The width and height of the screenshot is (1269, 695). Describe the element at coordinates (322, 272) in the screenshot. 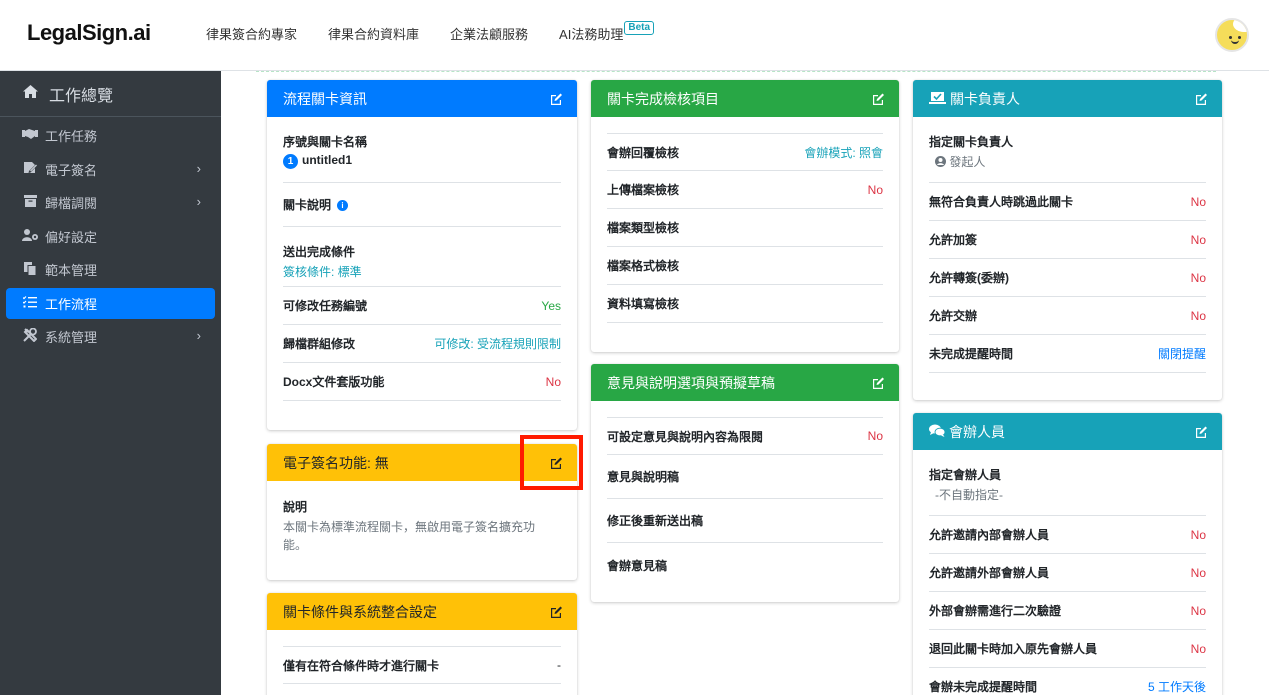

I see `submit-value: 簽核條件: 標準` at that location.